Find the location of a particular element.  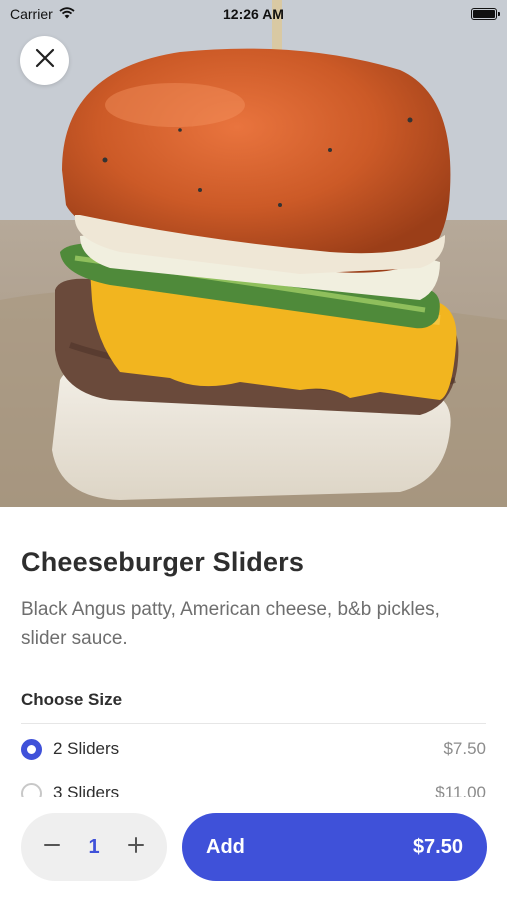

status-bar: Carrier 12:26 AM is located at coordinates (253, 14).